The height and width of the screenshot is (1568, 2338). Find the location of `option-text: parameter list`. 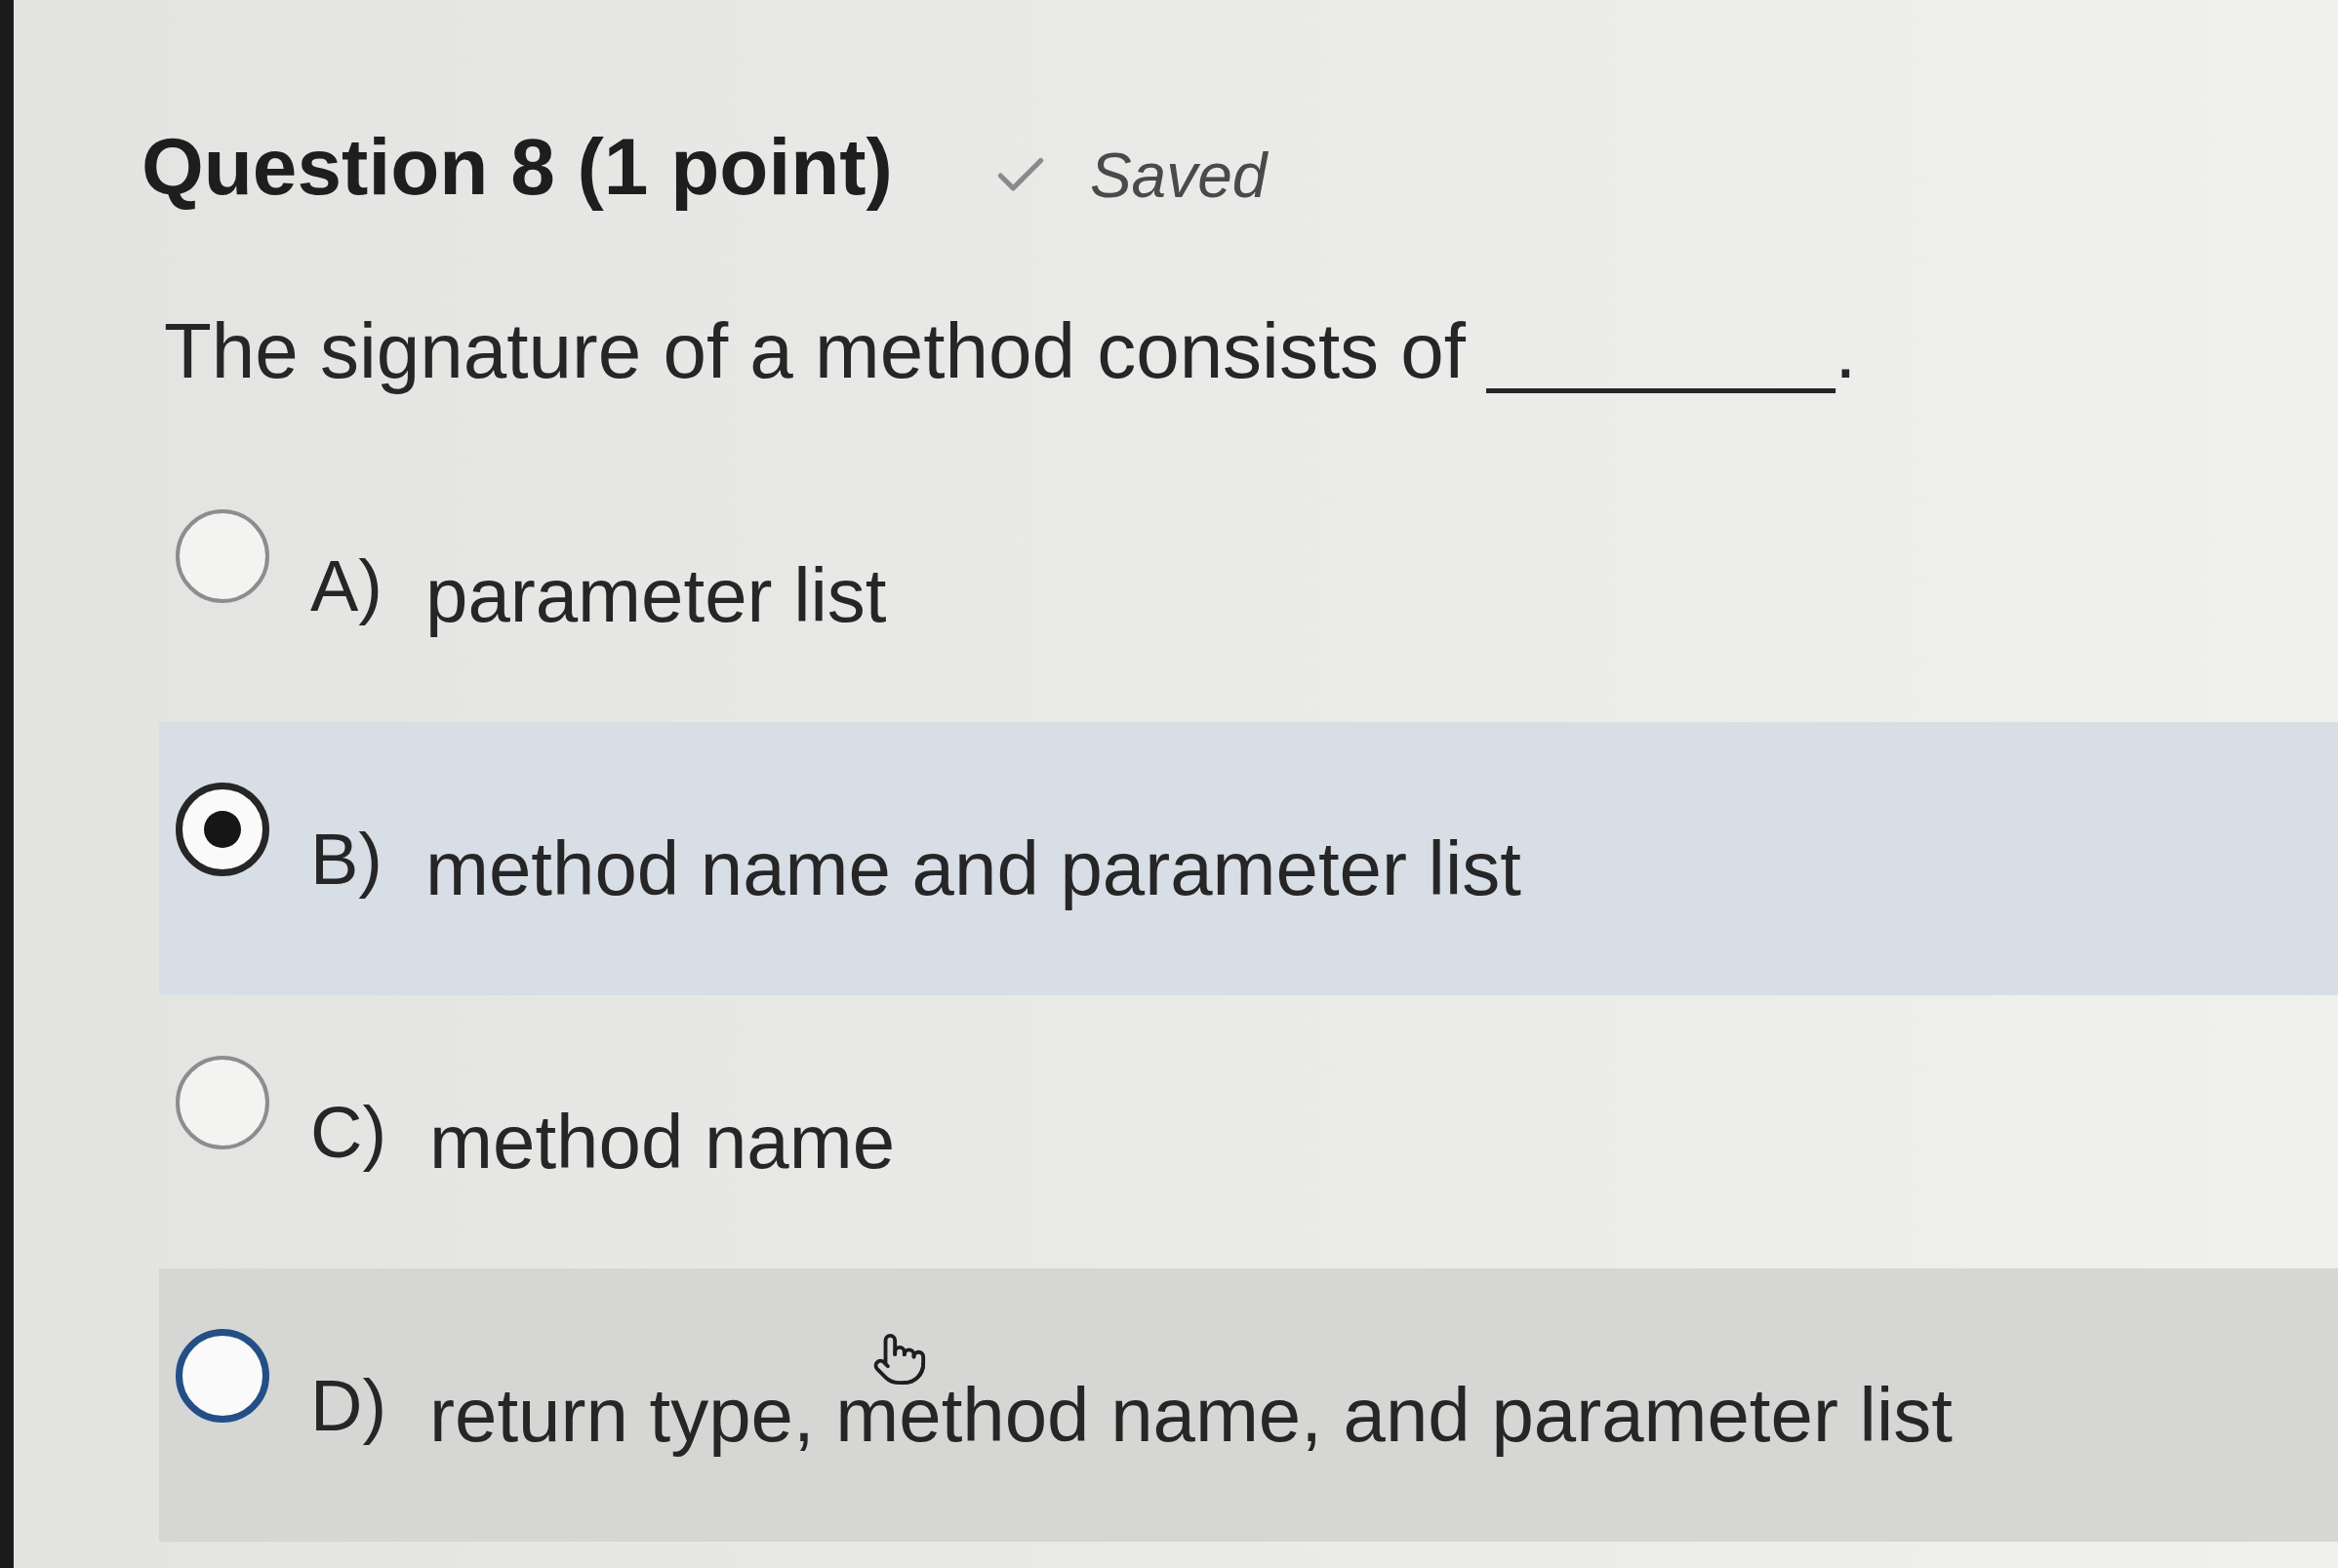

option-text: parameter list is located at coordinates (656, 595).